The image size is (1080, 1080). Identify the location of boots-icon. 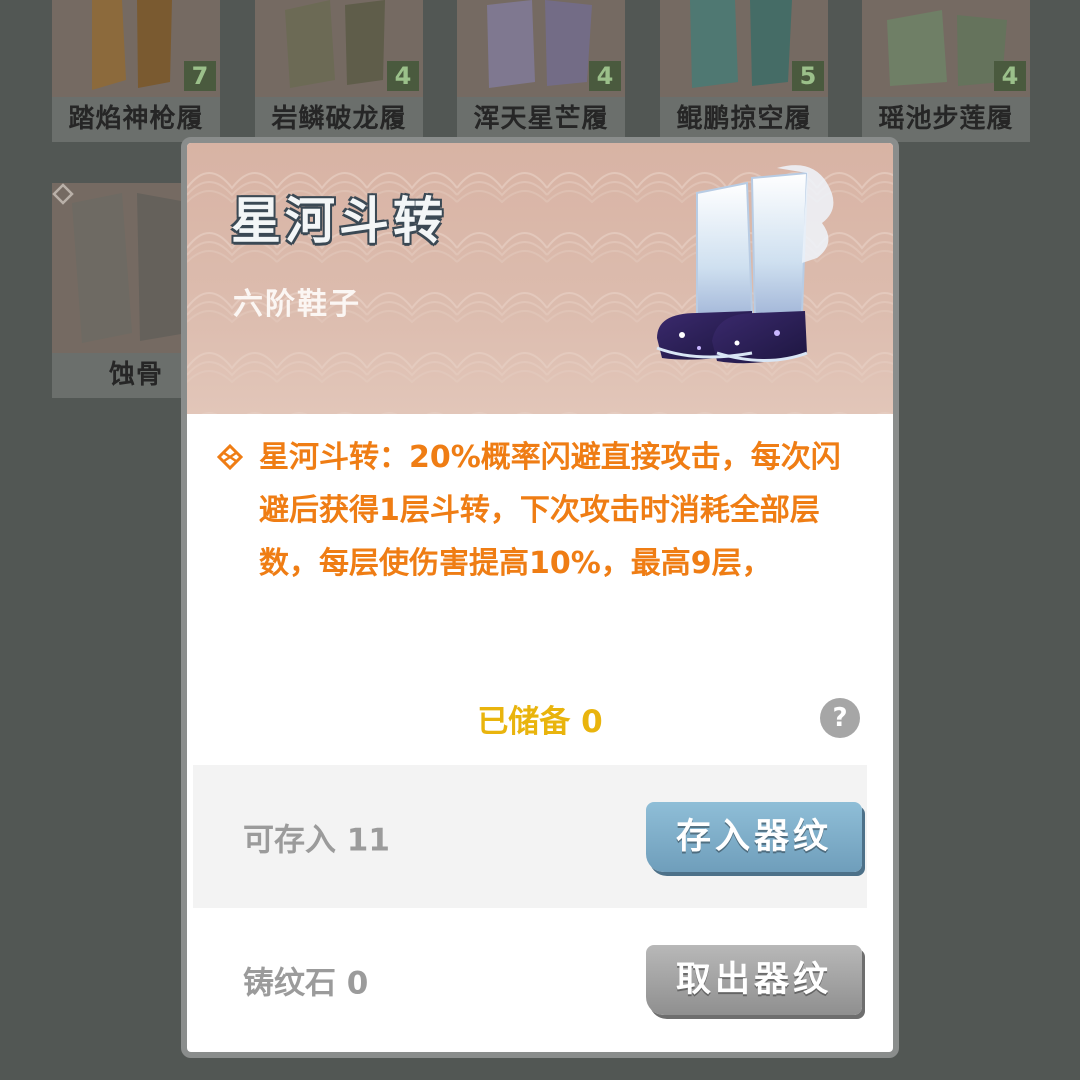
(745, 264).